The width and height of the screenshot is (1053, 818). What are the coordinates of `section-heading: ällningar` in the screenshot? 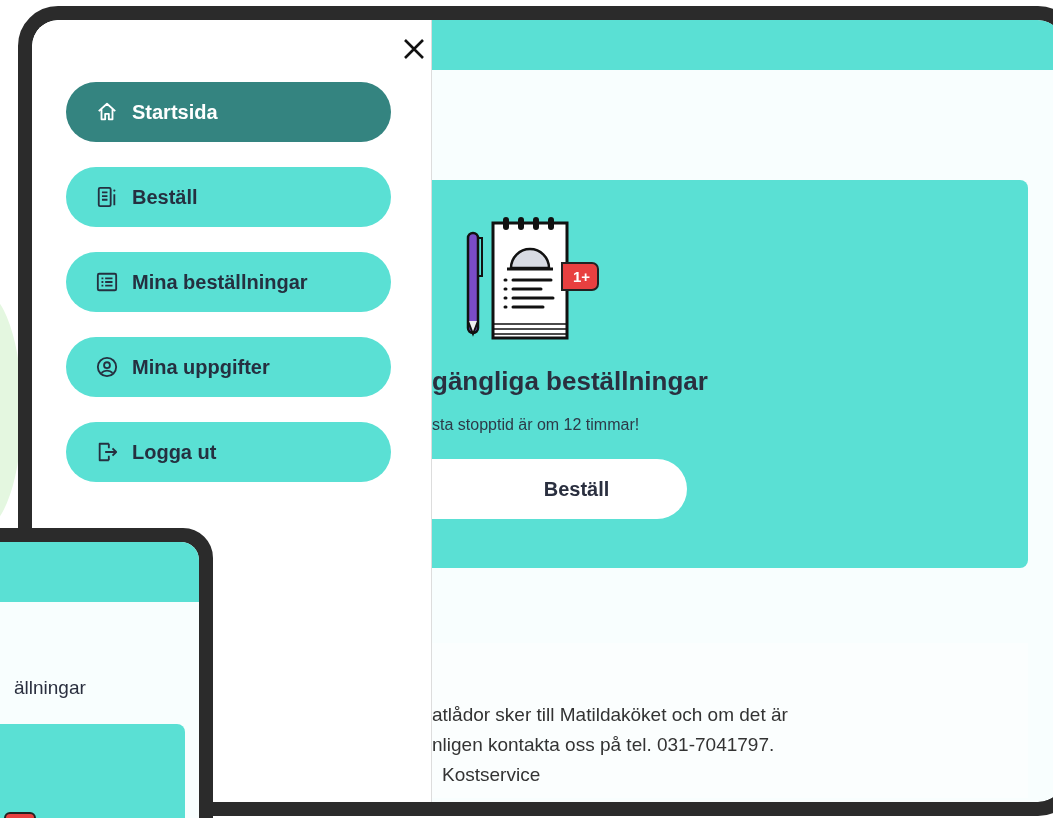 It's located at (50, 688).